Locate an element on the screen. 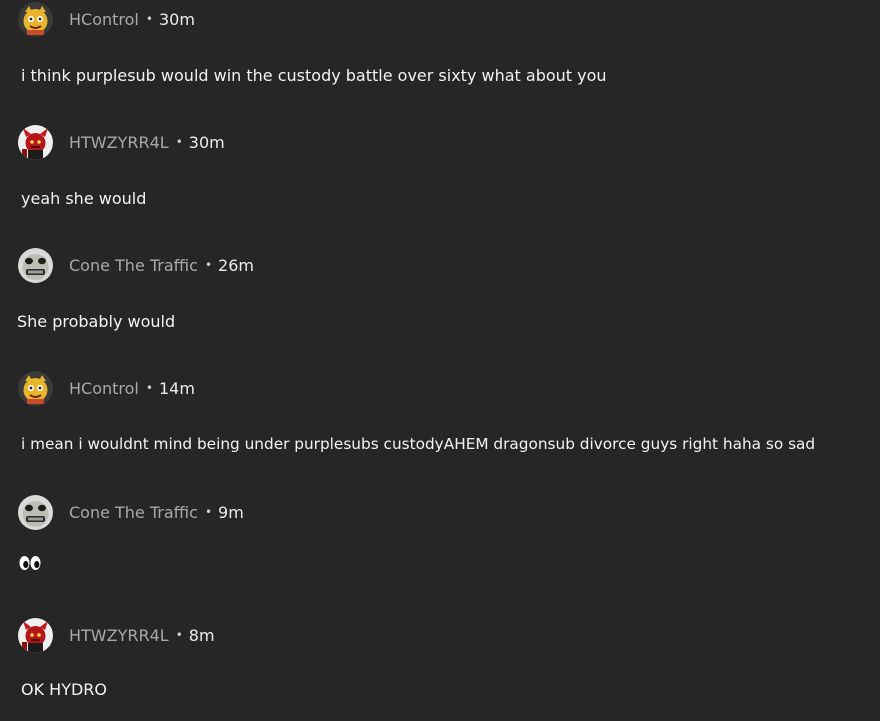 The width and height of the screenshot is (880, 721). comment-meta: HTWZYRR4L • 8m is located at coordinates (142, 635).